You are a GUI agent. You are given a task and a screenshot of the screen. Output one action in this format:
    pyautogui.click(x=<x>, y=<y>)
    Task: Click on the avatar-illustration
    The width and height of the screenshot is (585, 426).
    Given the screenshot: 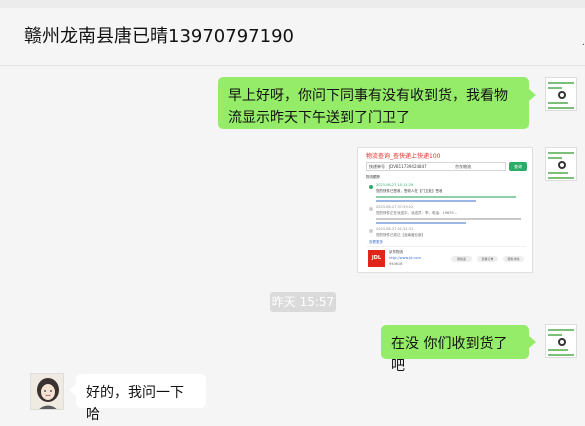 What is the action you would take?
    pyautogui.click(x=47, y=391)
    